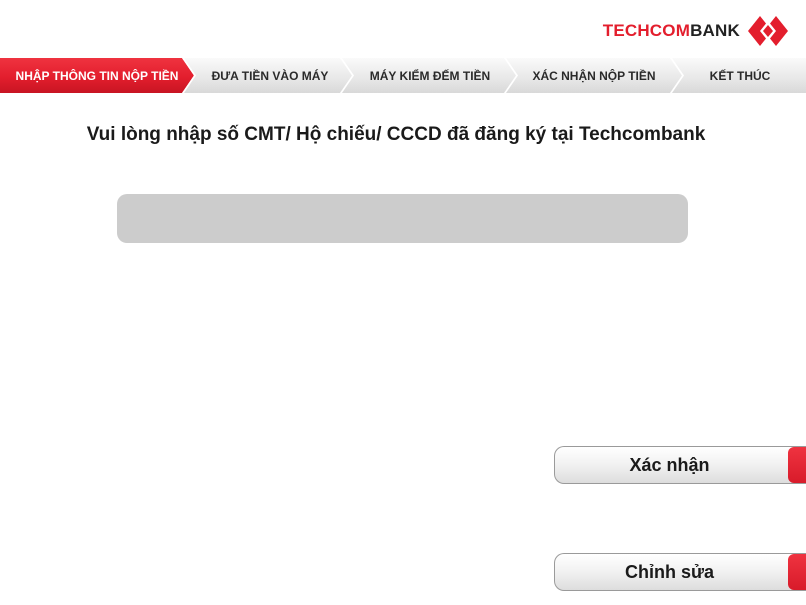 Image resolution: width=806 pixels, height=605 pixels. What do you see at coordinates (669, 571) in the screenshot?
I see `edit-button-label: Chỉnh sửa` at bounding box center [669, 571].